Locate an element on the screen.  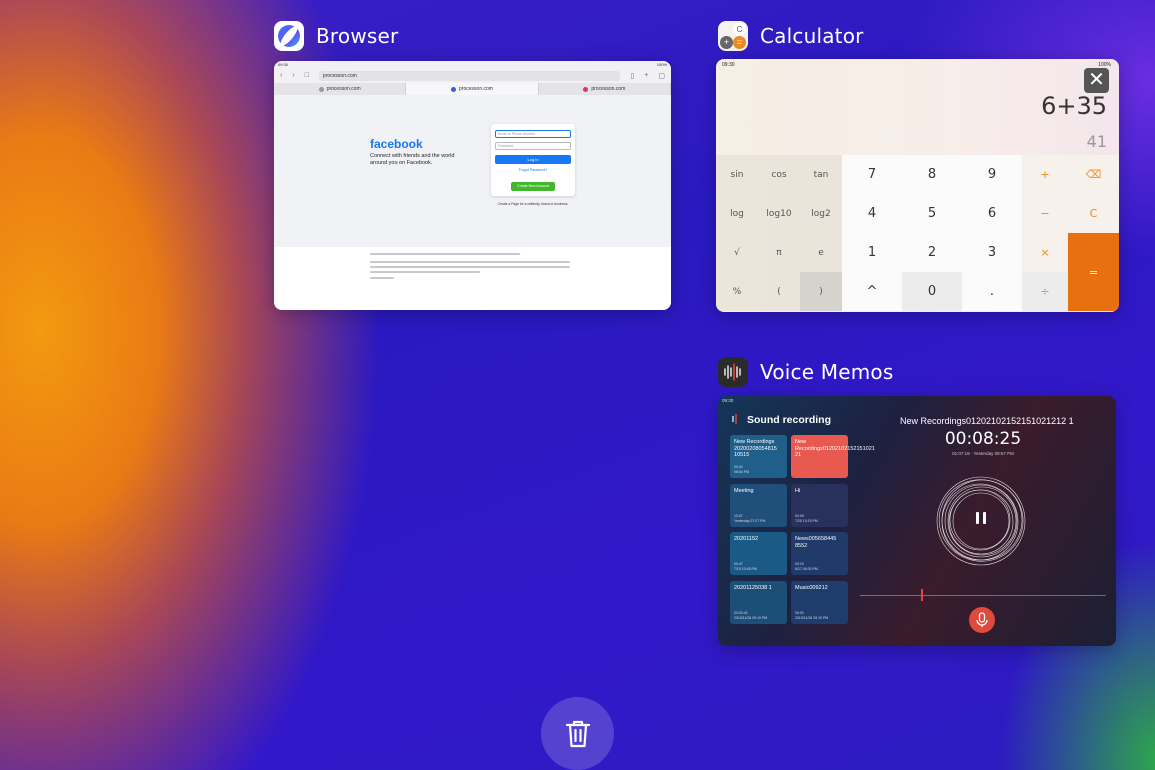
calc-key: sin is located at coordinates (737, 174).